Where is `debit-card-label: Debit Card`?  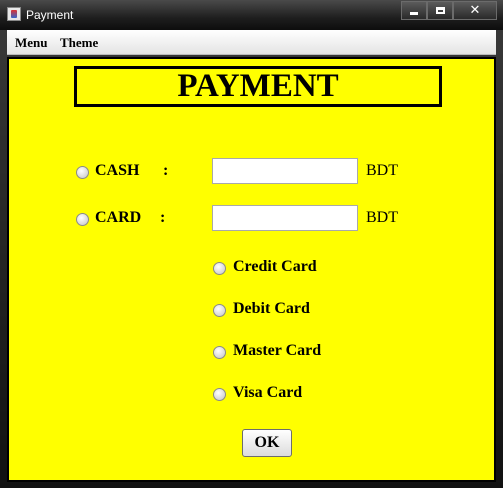 debit-card-label: Debit Card is located at coordinates (271, 308).